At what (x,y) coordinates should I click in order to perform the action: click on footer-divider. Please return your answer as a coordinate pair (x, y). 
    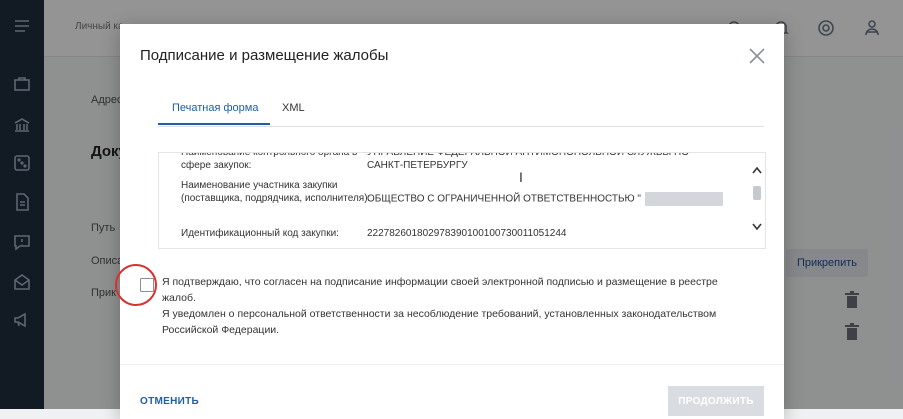
    Looking at the image, I should click on (452, 364).